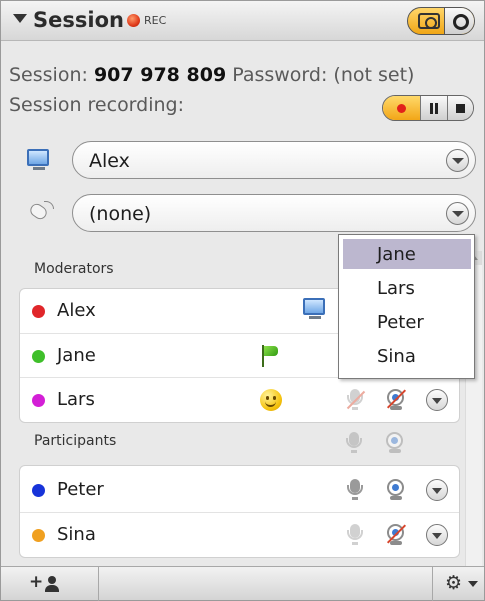 Image resolution: width=485 pixels, height=601 pixels. What do you see at coordinates (133, 20) in the screenshot?
I see `rec-dot-icon` at bounding box center [133, 20].